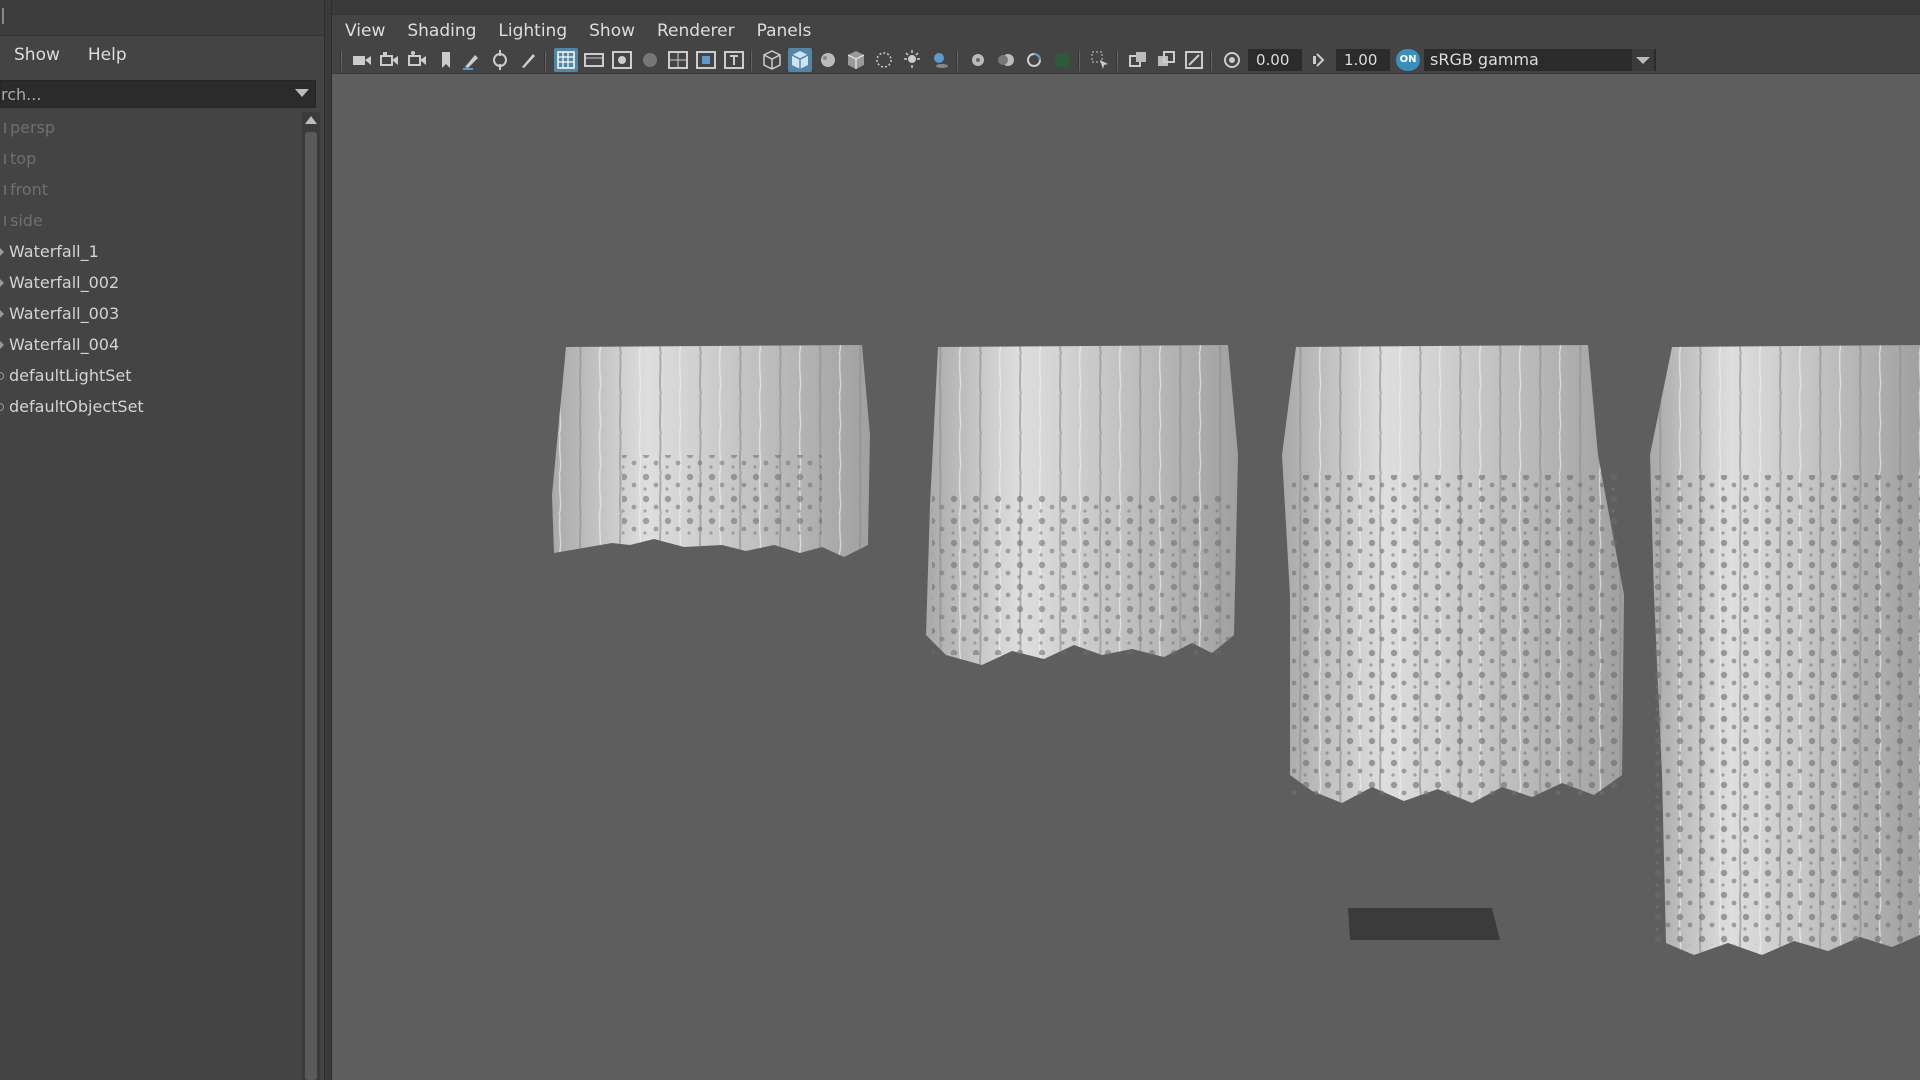 The image size is (1920, 1080). Describe the element at coordinates (940, 60) in the screenshot. I see `shadows-icon` at that location.